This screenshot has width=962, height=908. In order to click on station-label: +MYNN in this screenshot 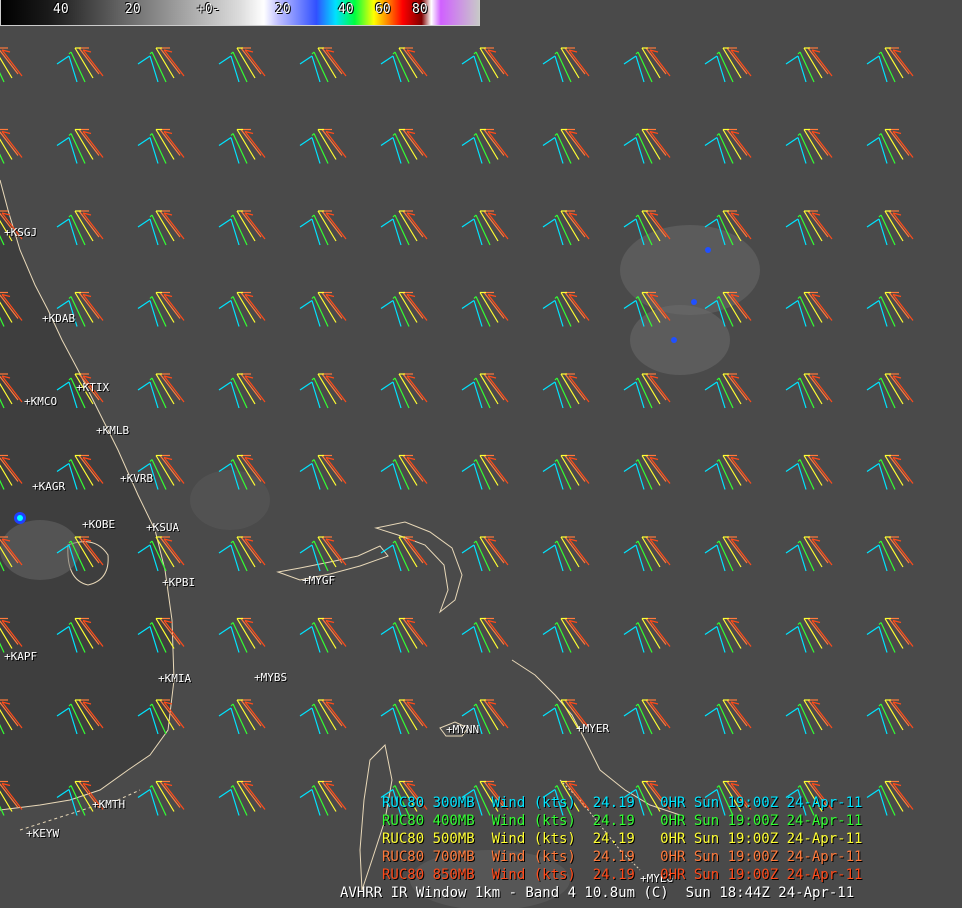, I will do `click(463, 729)`.